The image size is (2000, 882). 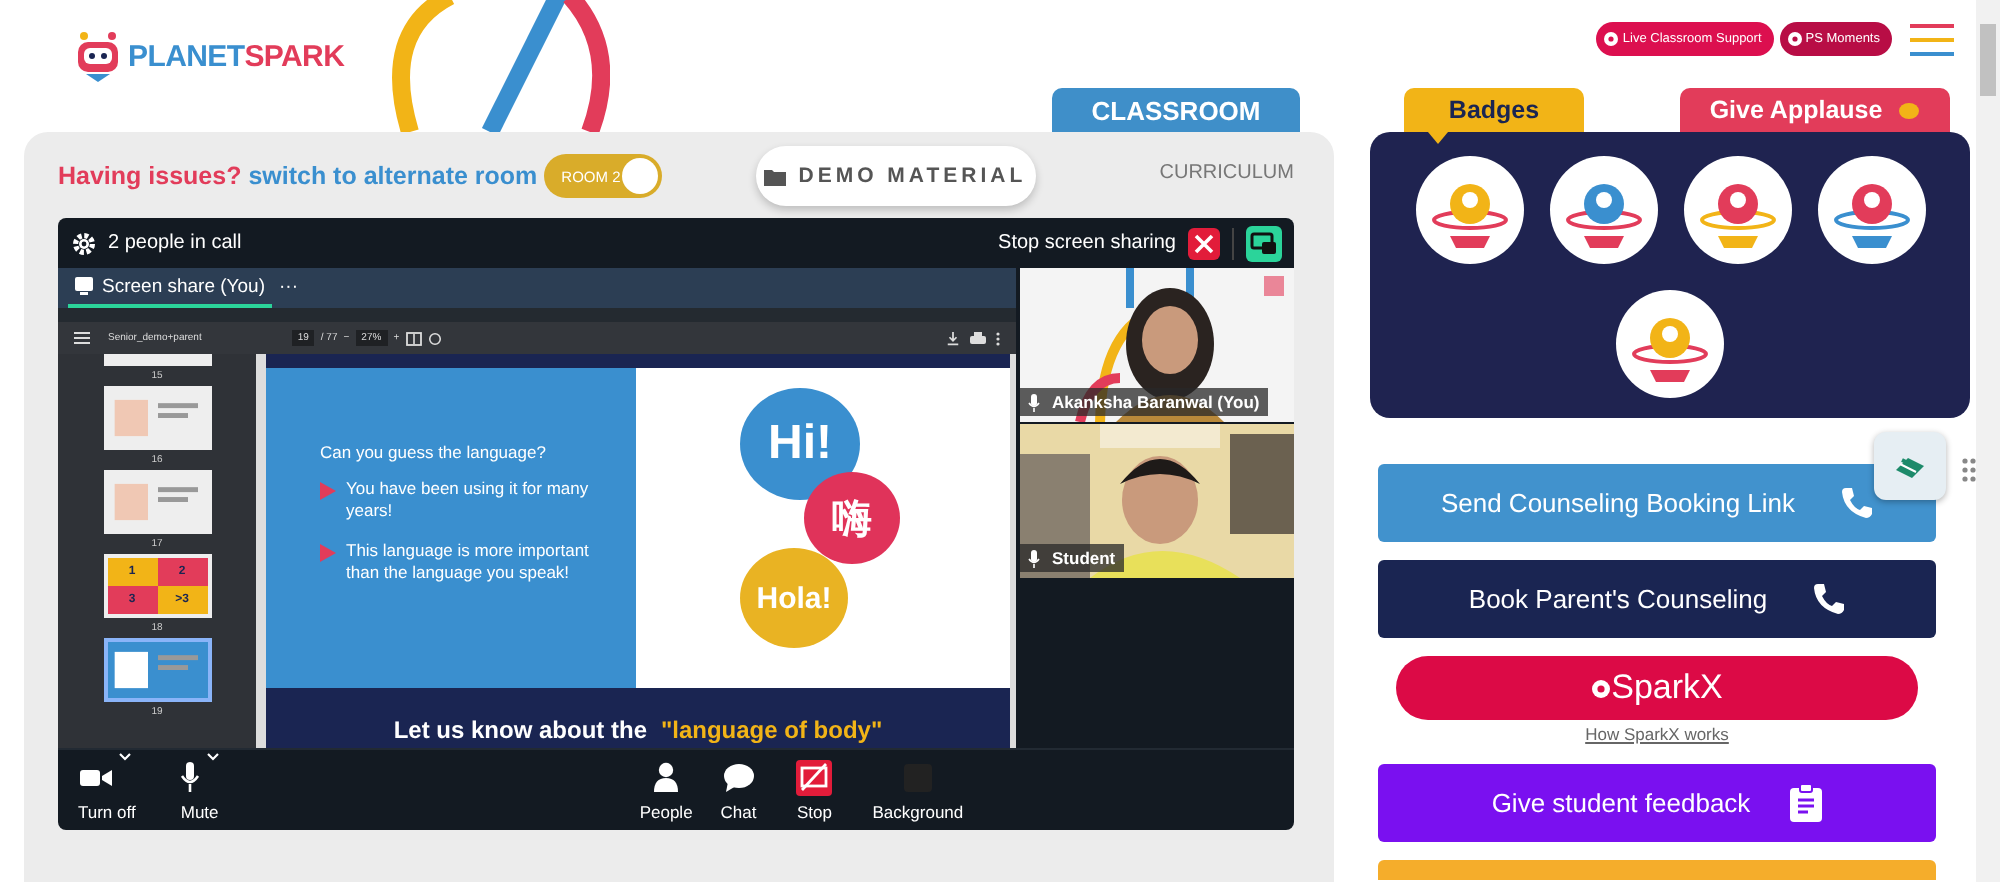 I want to click on call-control: People, so click(x=666, y=790).